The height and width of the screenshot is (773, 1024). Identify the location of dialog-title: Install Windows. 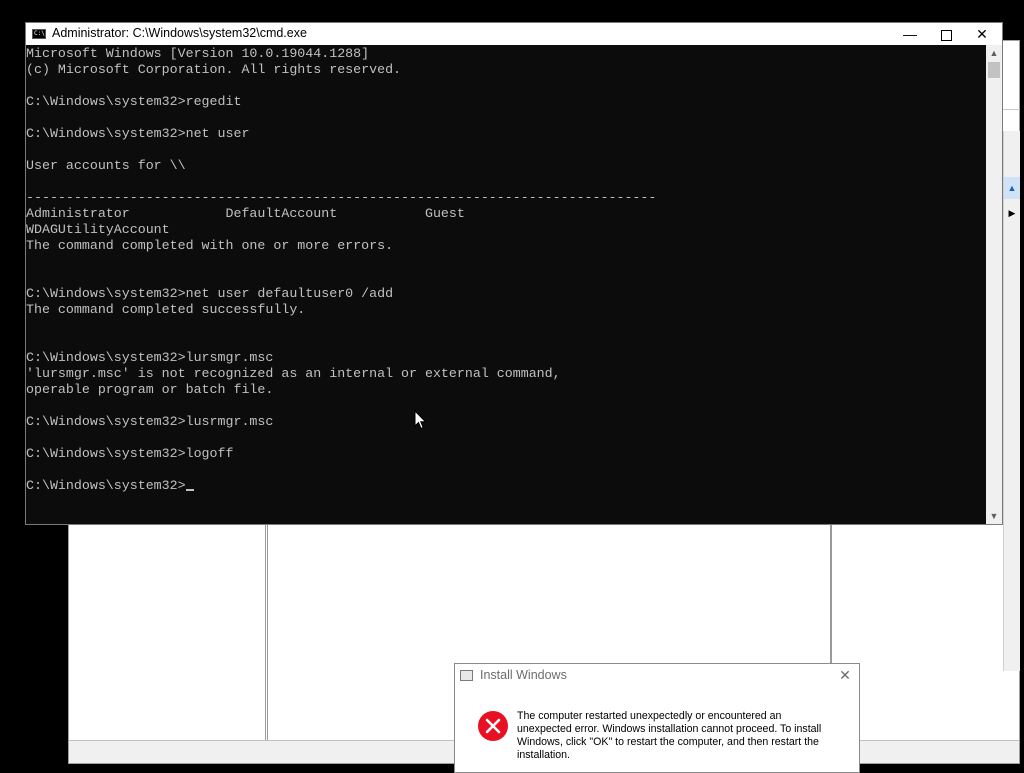
(523, 675).